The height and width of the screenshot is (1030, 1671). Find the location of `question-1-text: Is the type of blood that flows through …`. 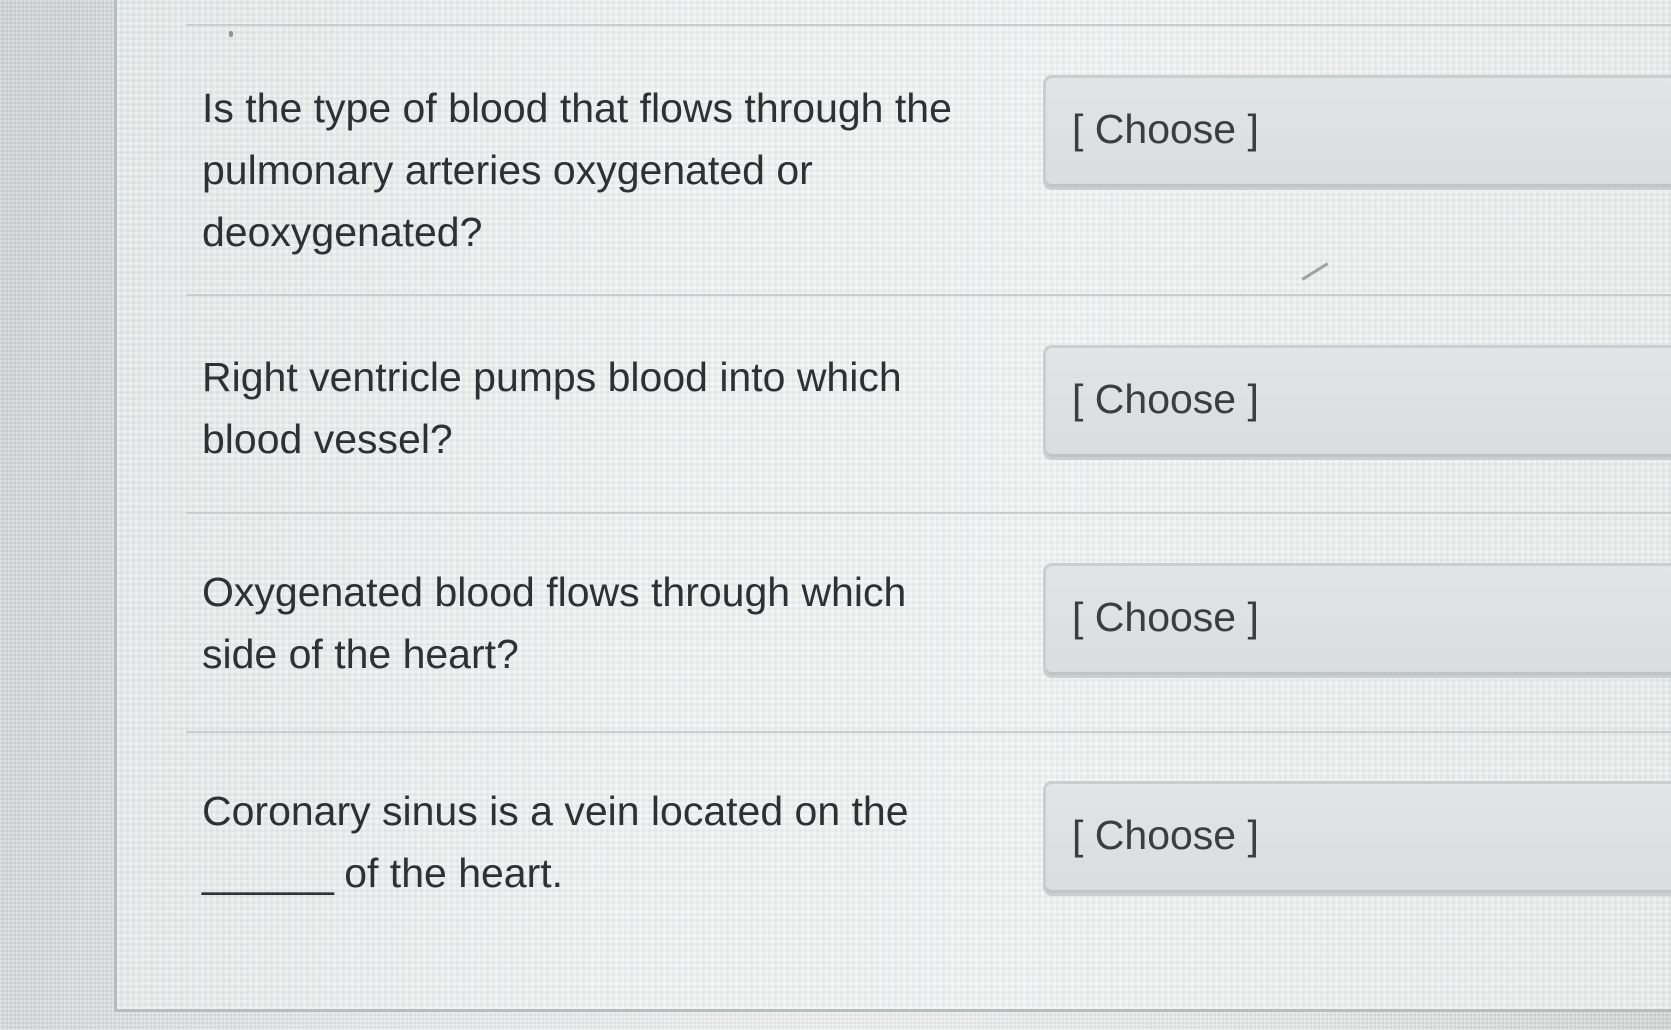

question-1-text: Is the type of blood that flows through … is located at coordinates (577, 170).